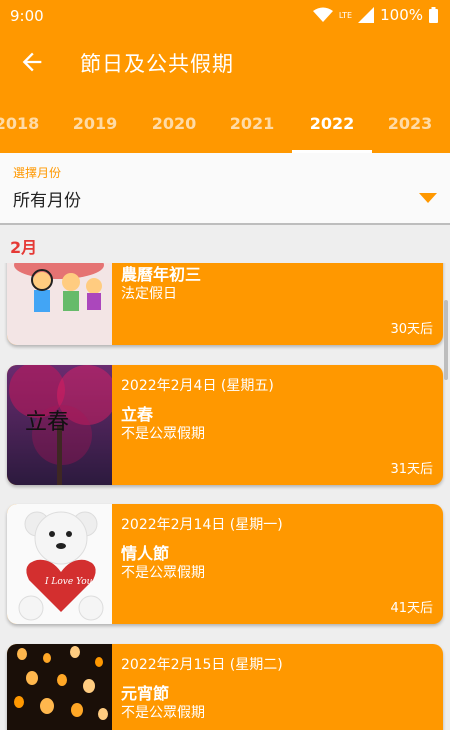 This screenshot has height=730, width=450. Describe the element at coordinates (202, 525) in the screenshot. I see `holiday-date: 2022年2月14日 (星期一)` at that location.